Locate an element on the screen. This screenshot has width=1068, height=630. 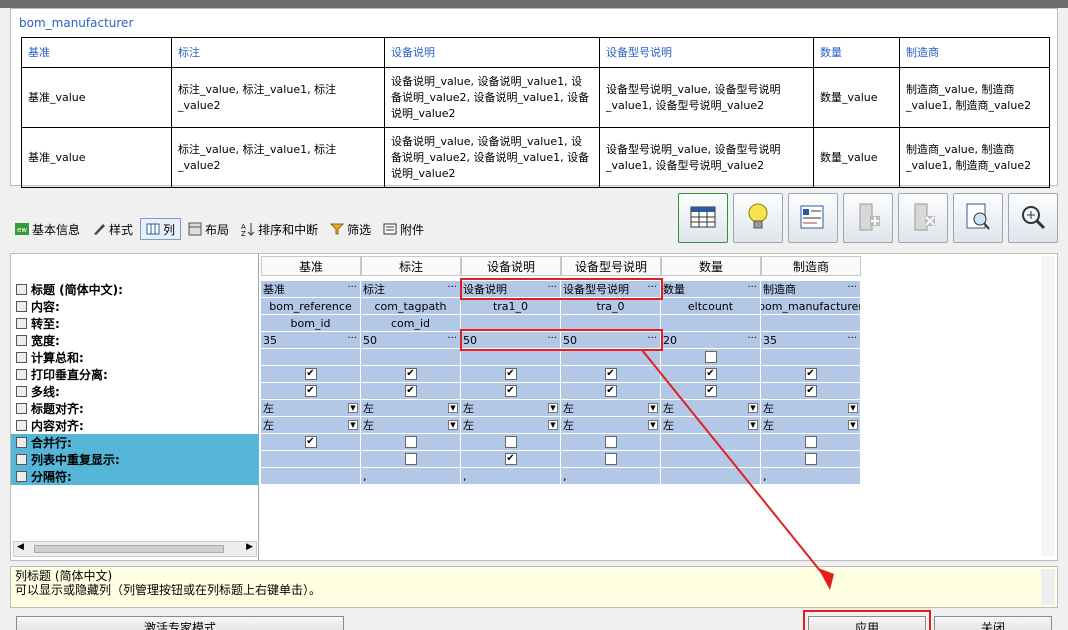
grid-cell-content: bom_manufacturer is located at coordinates (811, 306).